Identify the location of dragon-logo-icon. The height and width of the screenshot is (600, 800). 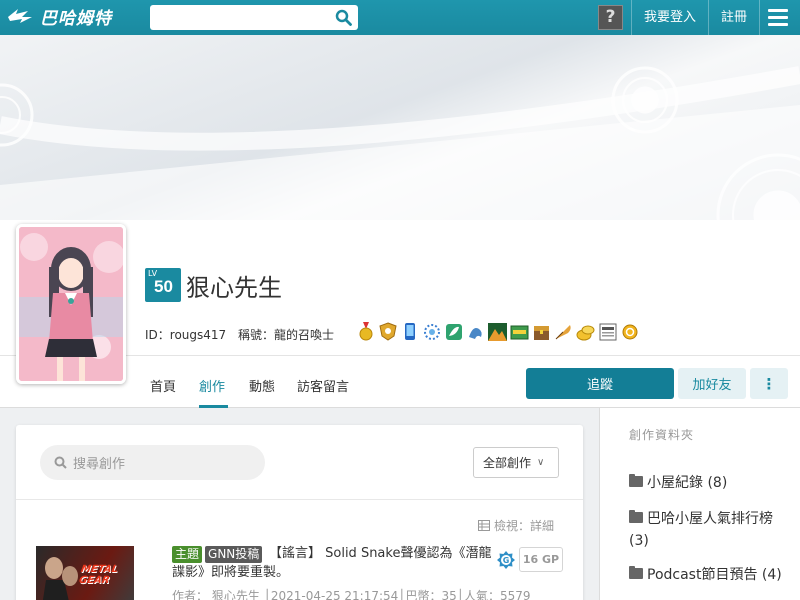
(20, 15).